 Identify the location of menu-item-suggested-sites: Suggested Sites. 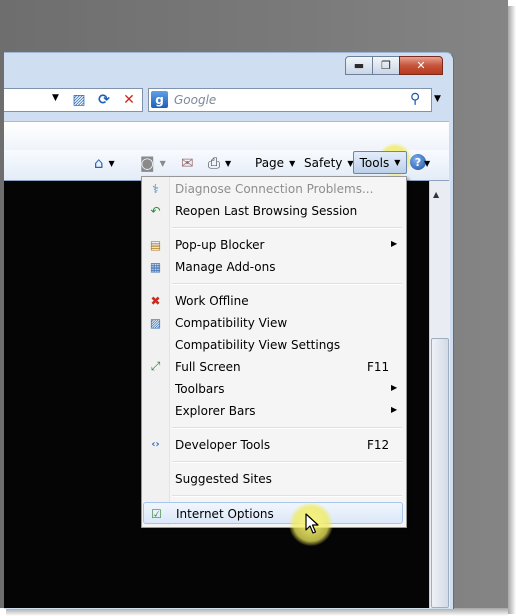
(273, 478).